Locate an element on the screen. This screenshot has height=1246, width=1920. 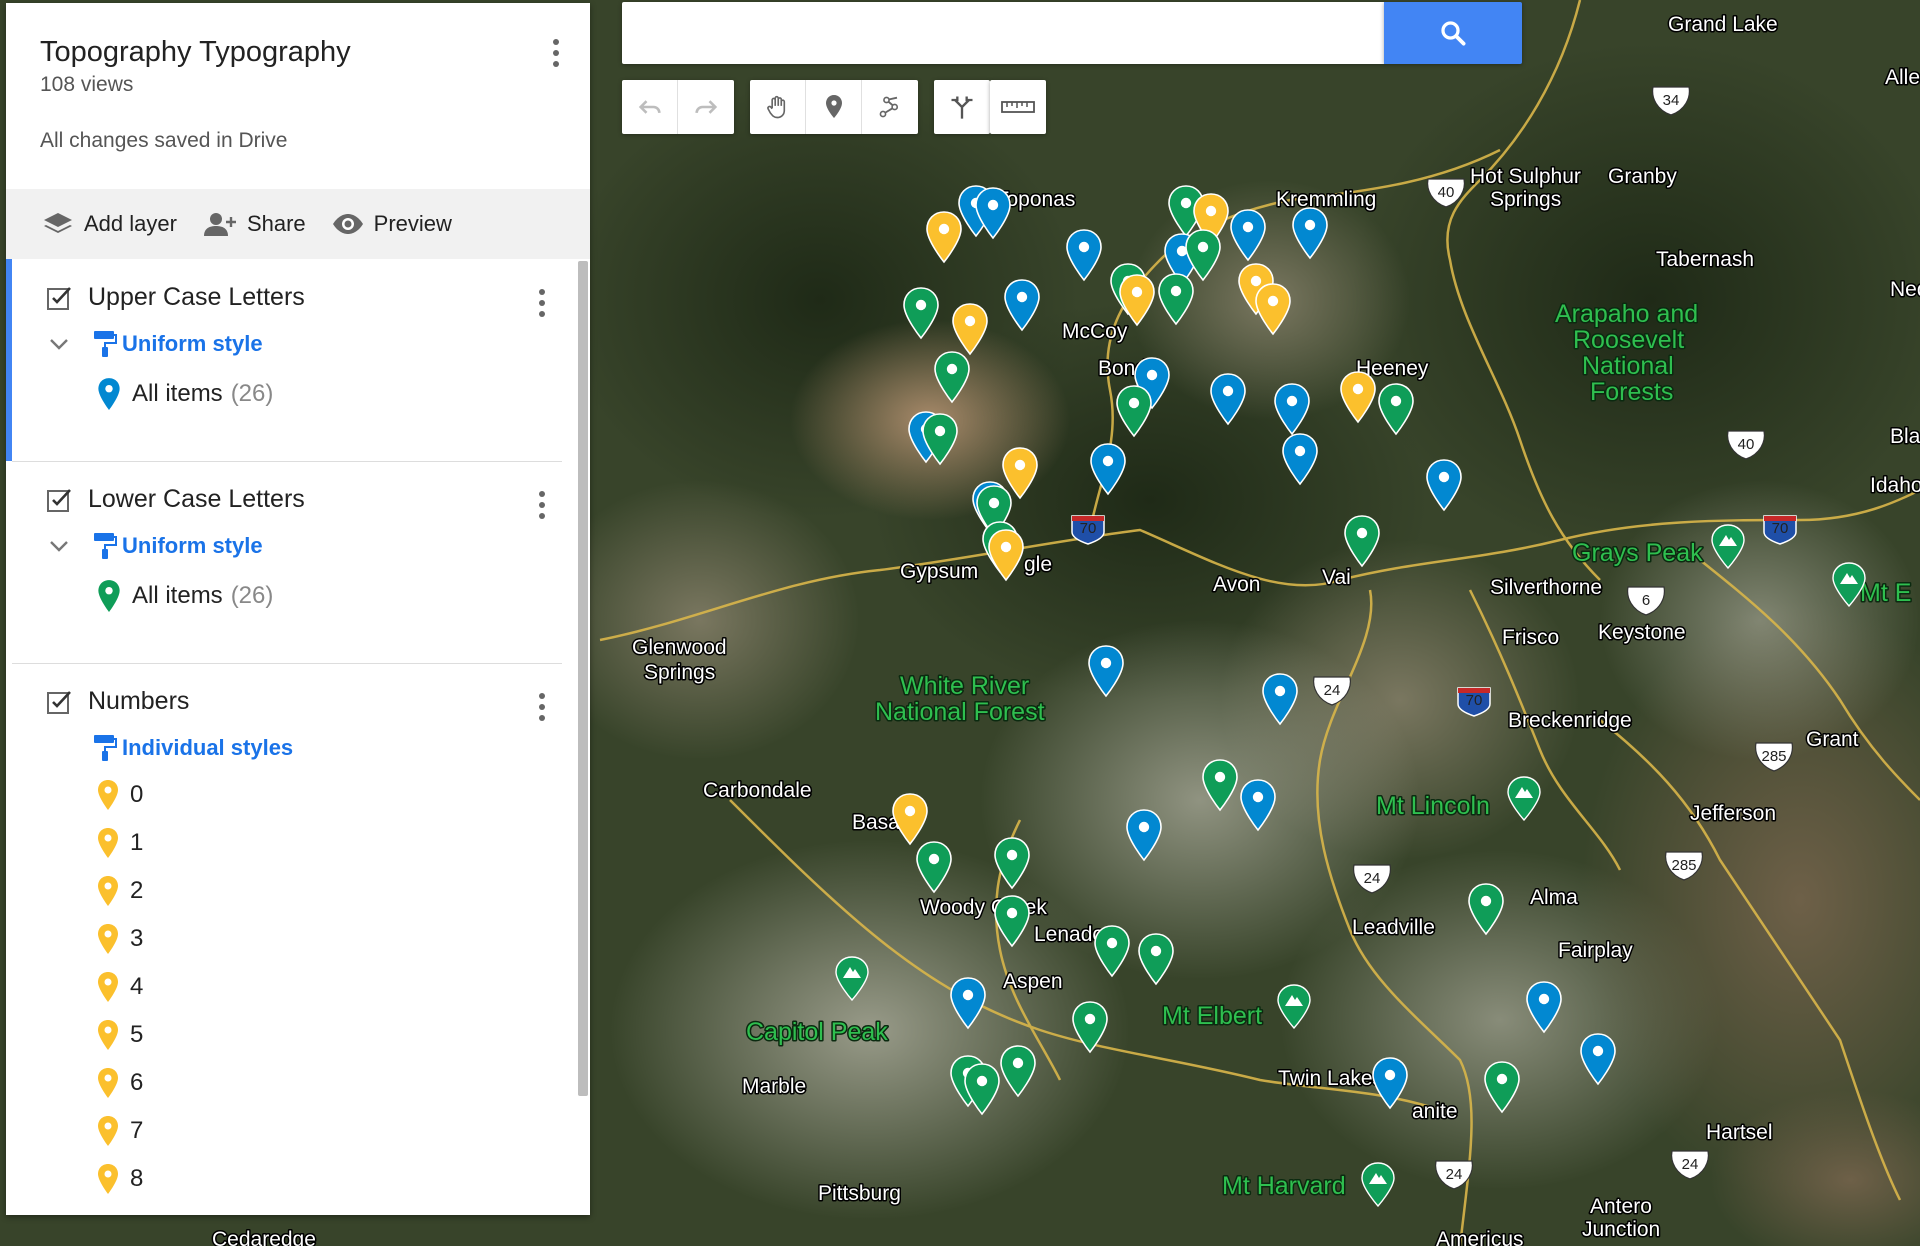
panel-actions-bar: Add layer Share Preview is located at coordinates (298, 224).